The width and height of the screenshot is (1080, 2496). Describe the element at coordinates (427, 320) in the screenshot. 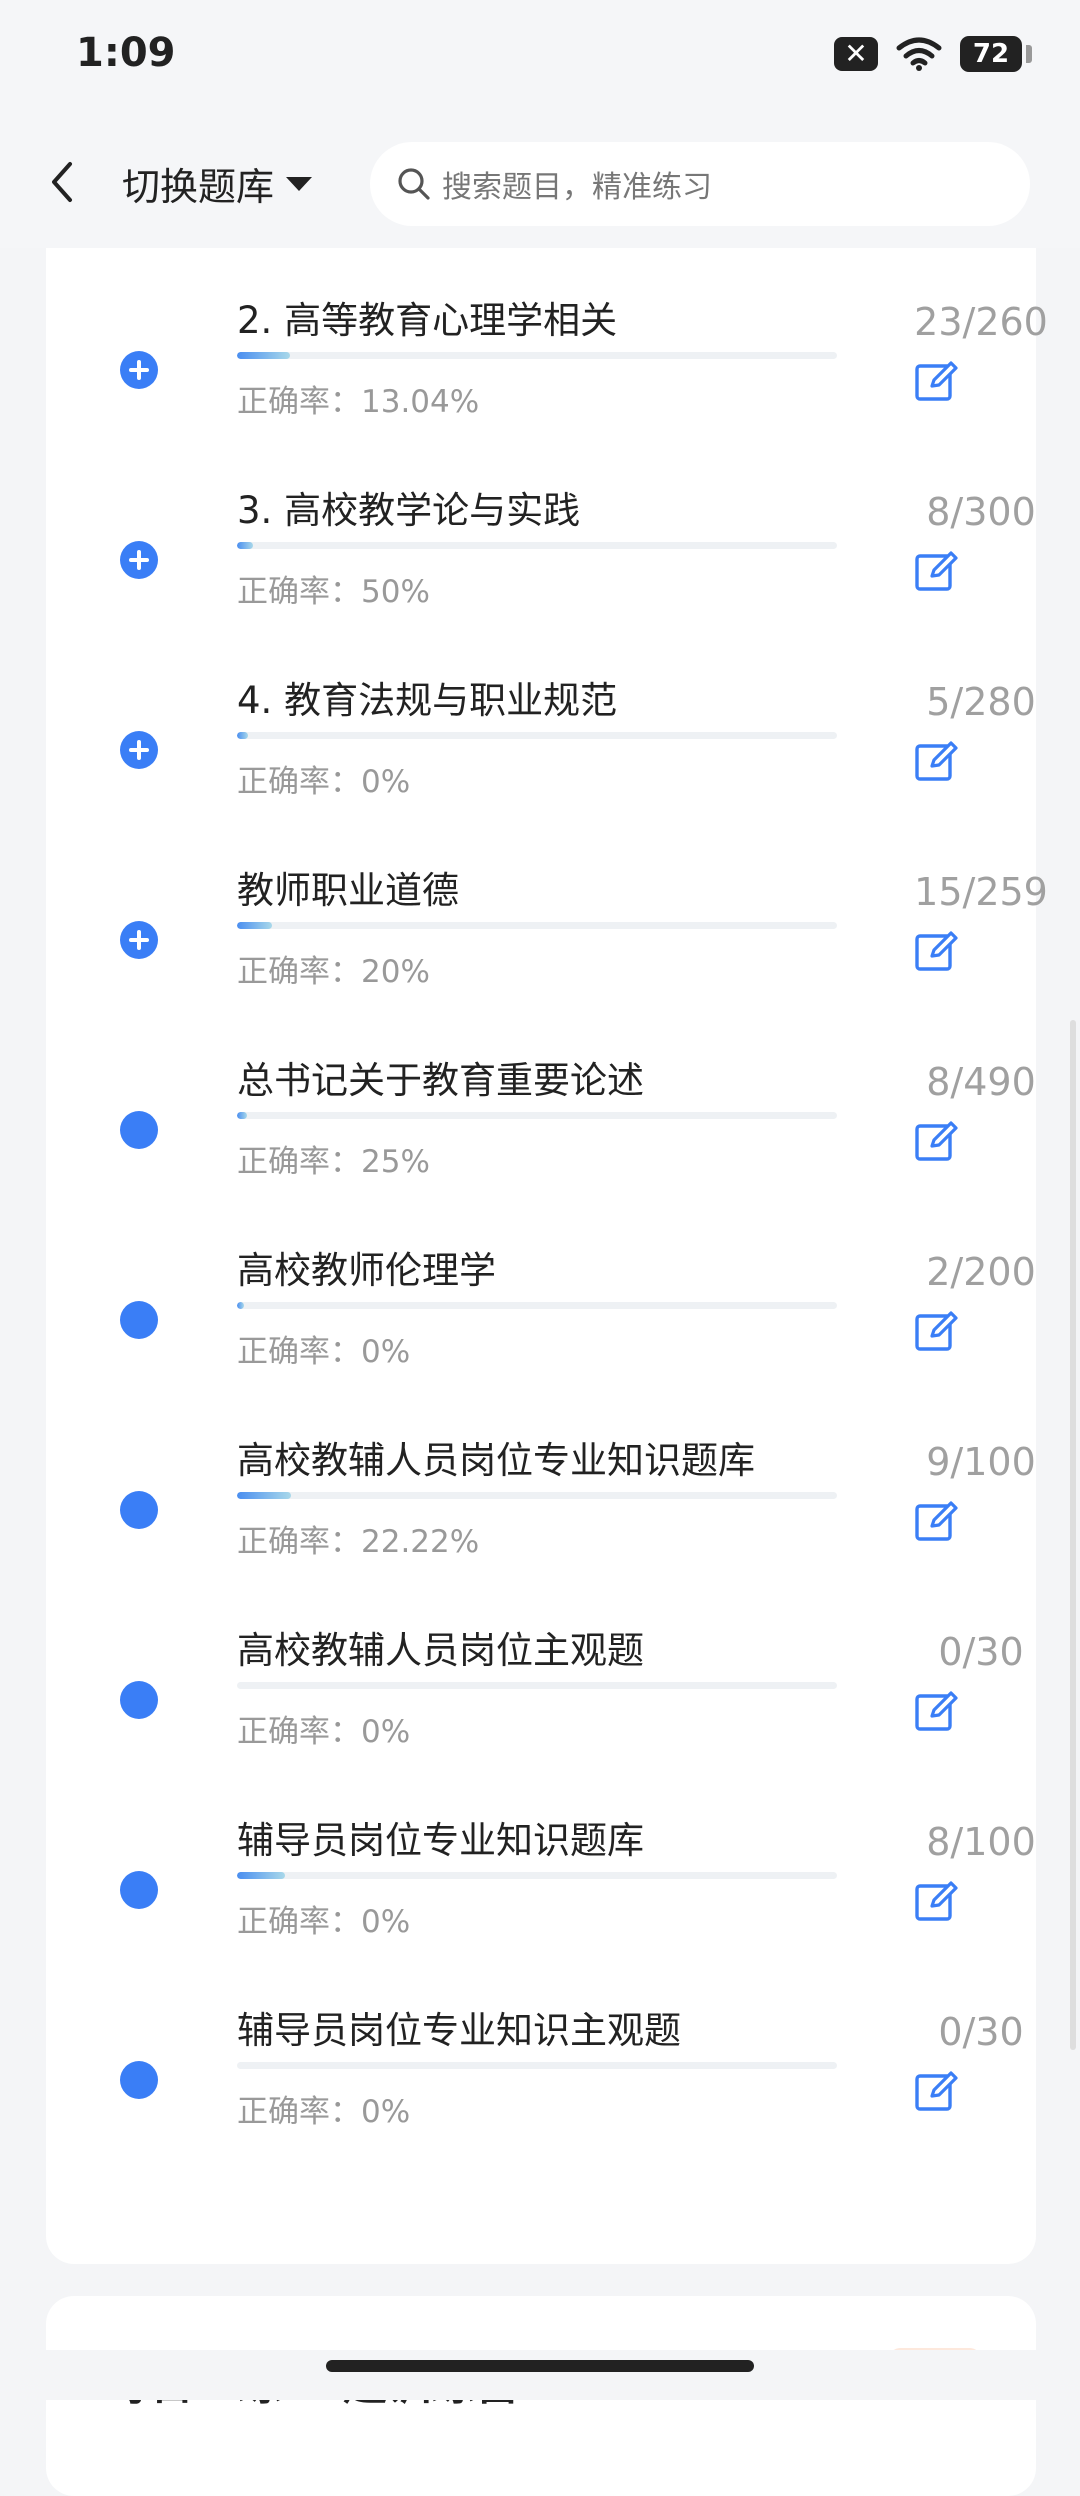

I see `item-title: 2. 高等教育心理学相关` at that location.